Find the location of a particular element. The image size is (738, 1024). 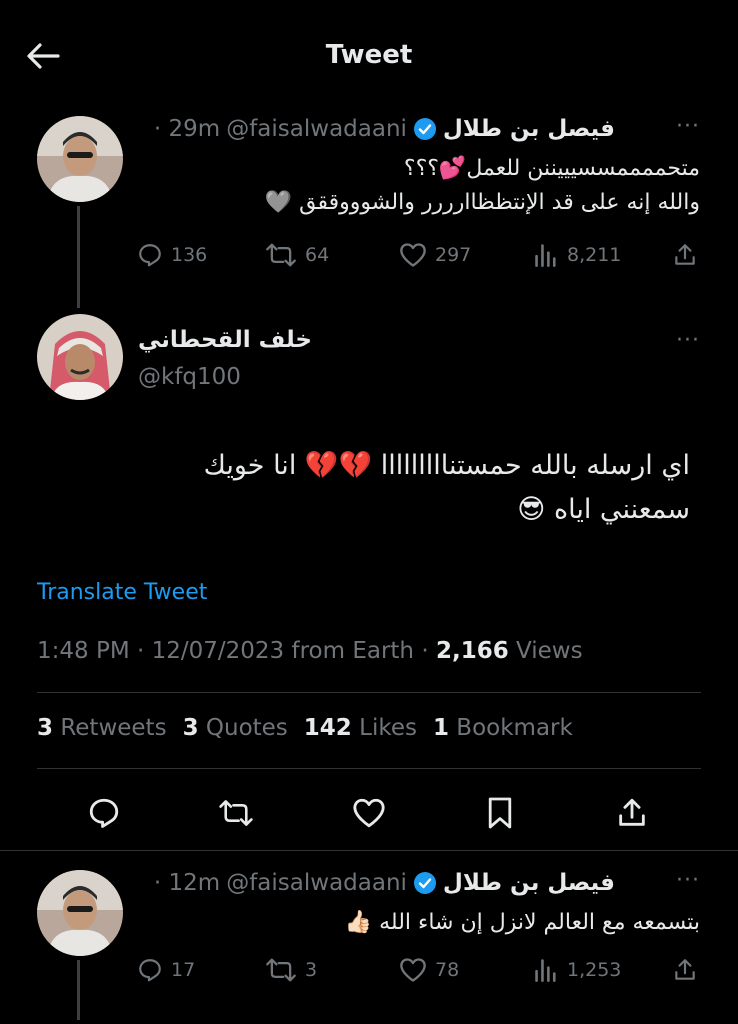

views-count: 2,166 is located at coordinates (472, 651).